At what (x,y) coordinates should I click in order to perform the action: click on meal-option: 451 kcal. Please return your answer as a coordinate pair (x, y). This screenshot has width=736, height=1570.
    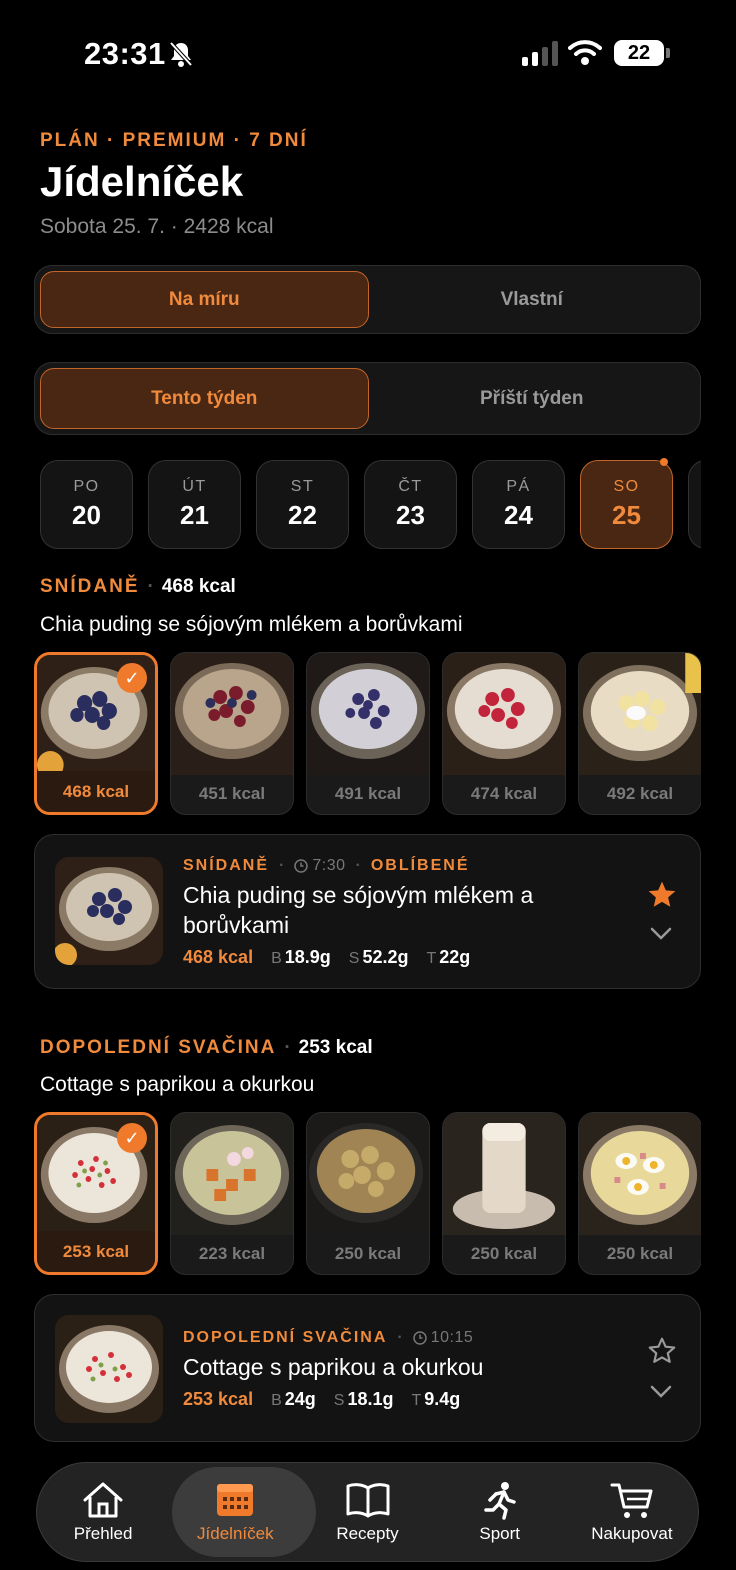
    Looking at the image, I should click on (232, 733).